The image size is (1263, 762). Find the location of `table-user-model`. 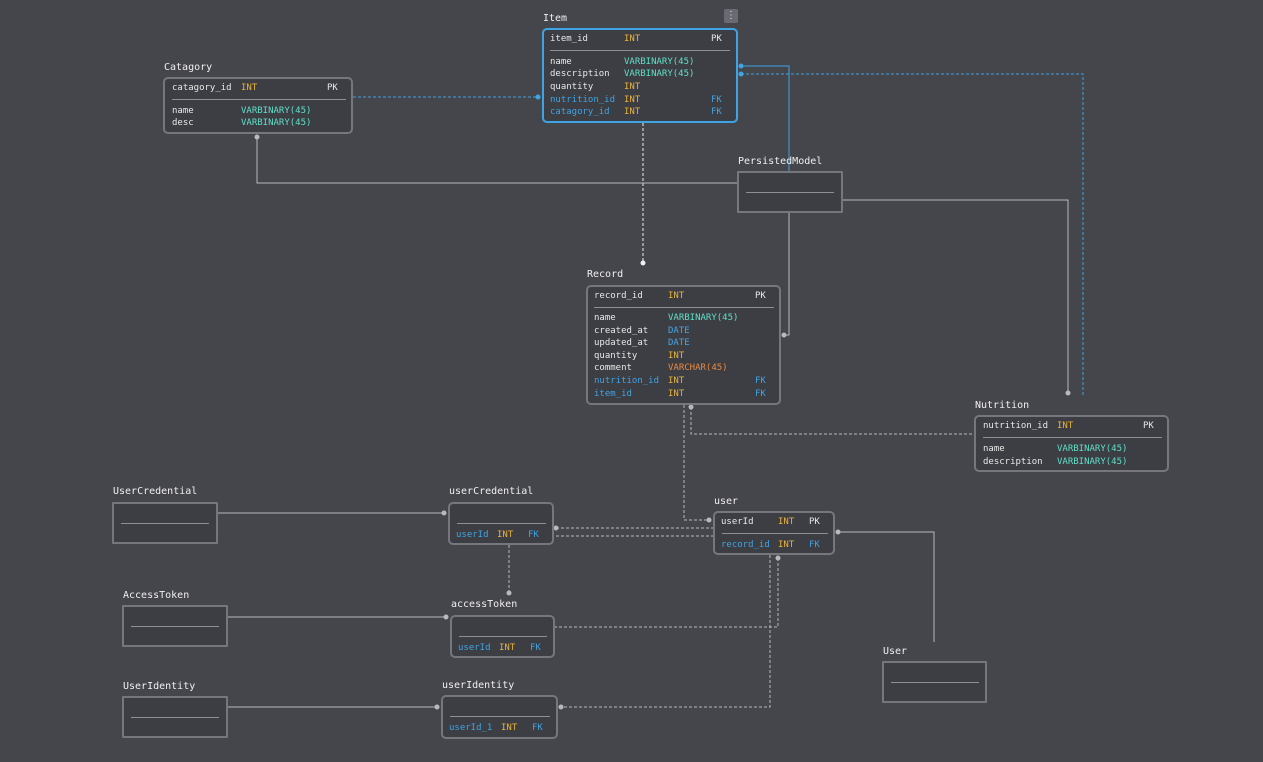

table-user-model is located at coordinates (934, 682).